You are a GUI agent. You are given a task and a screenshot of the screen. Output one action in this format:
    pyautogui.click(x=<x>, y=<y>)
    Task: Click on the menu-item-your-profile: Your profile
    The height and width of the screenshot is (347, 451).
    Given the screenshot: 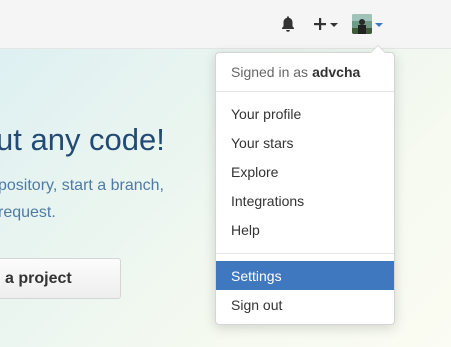 What is the action you would take?
    pyautogui.click(x=305, y=113)
    